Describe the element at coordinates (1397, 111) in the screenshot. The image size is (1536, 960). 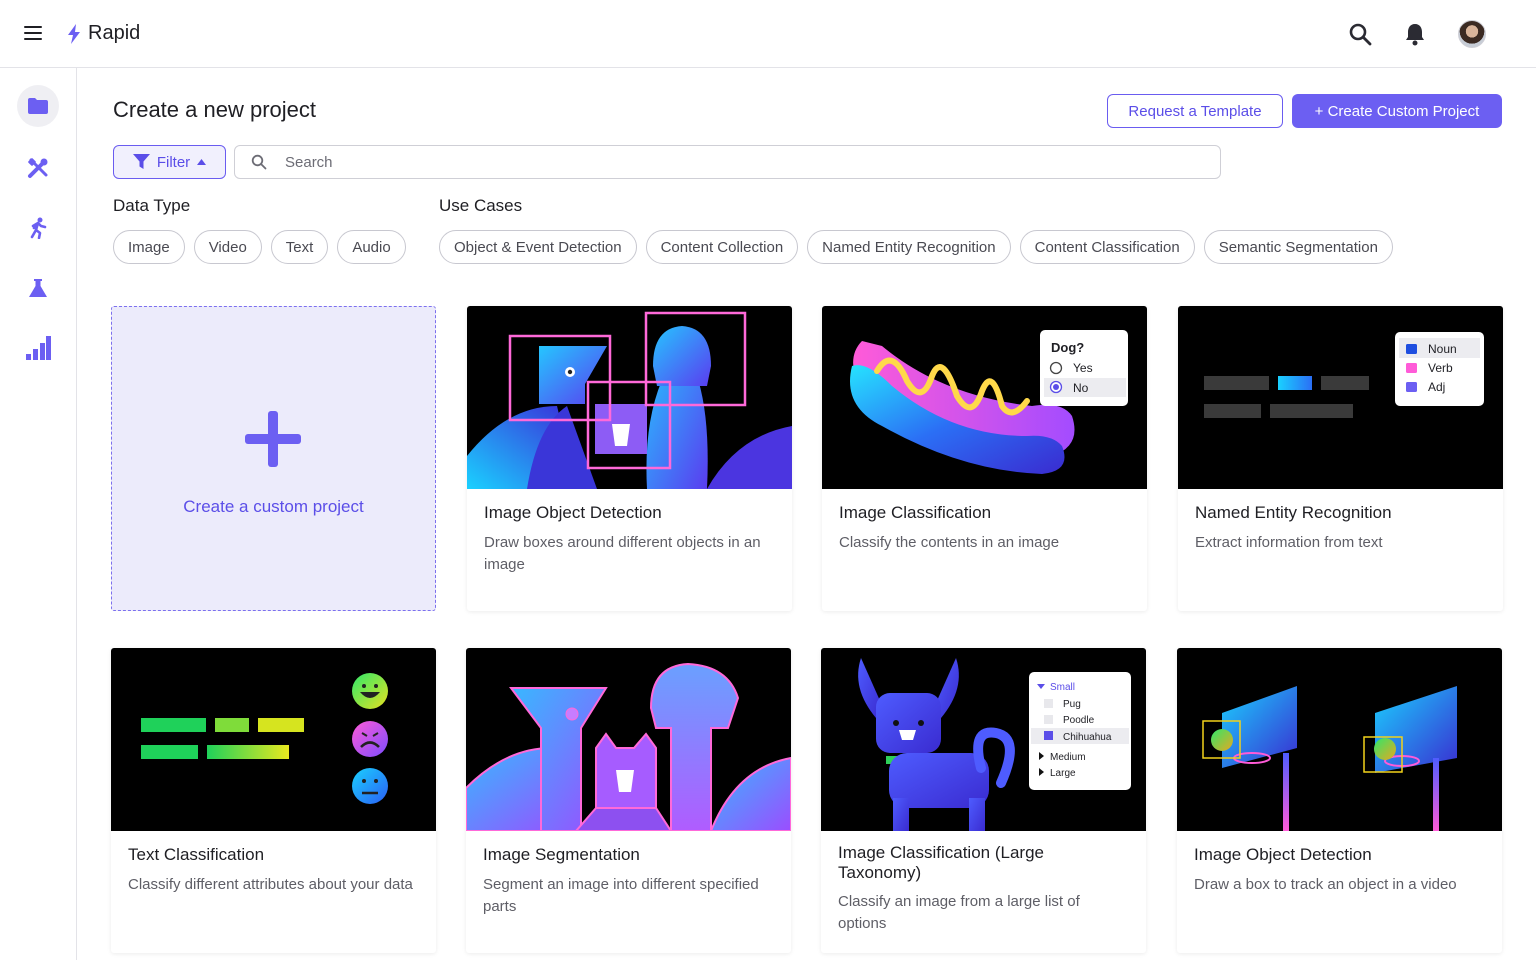
I see `create-custom-project-button: + Create Custom Project` at that location.